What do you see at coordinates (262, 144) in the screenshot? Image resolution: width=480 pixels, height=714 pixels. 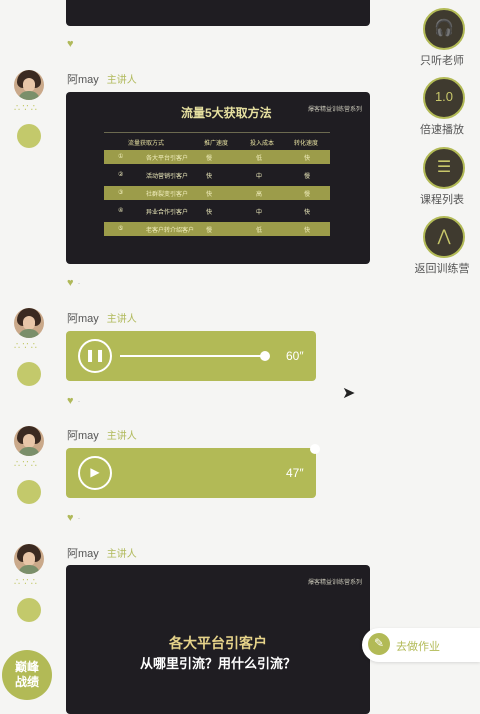 I see `table-header: 投入成本` at bounding box center [262, 144].